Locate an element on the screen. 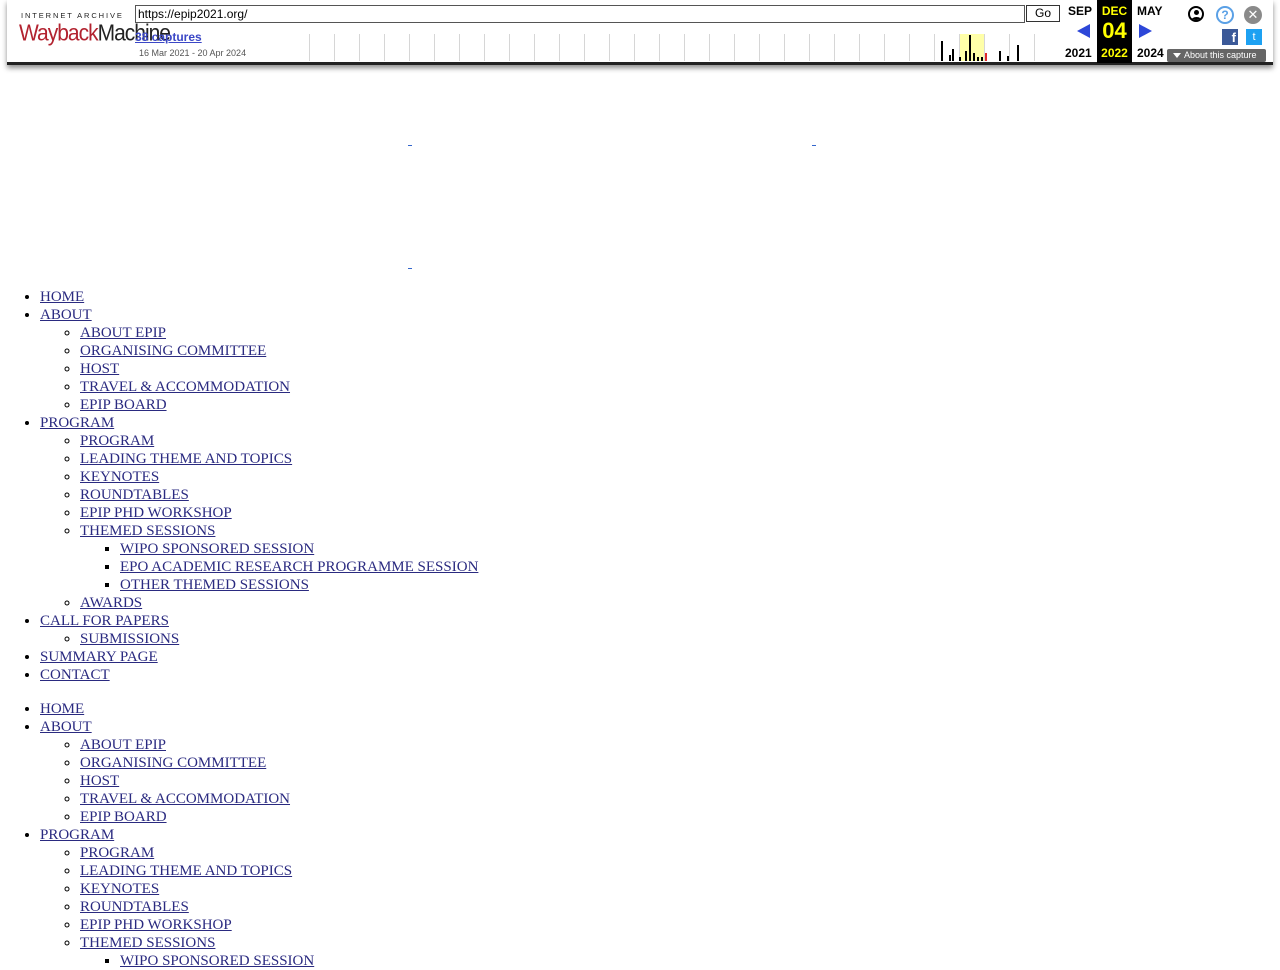 Image resolution: width=1280 pixels, height=970 pixels. help-icon: ? is located at coordinates (1225, 15).